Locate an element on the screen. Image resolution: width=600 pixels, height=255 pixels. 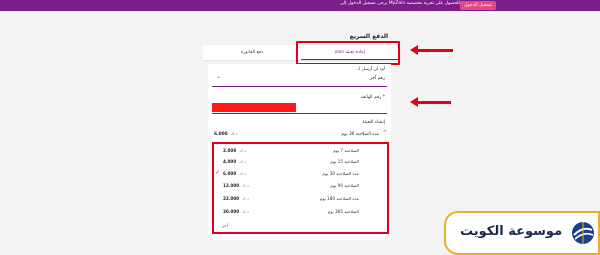
page-title: الدفع السريع is located at coordinates (368, 36).